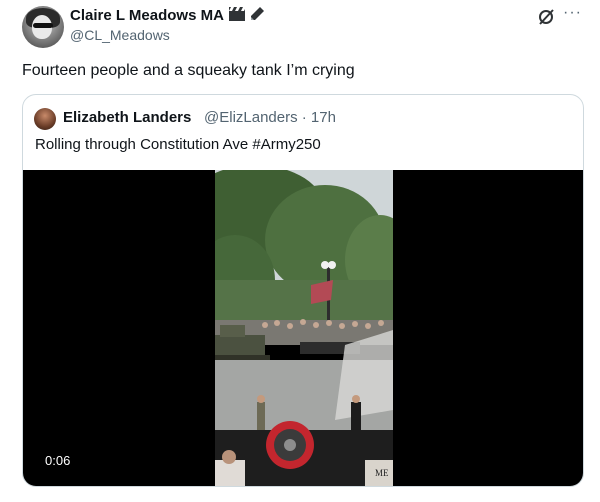 The width and height of the screenshot is (600, 502). I want to click on grok-icon, so click(546, 17).